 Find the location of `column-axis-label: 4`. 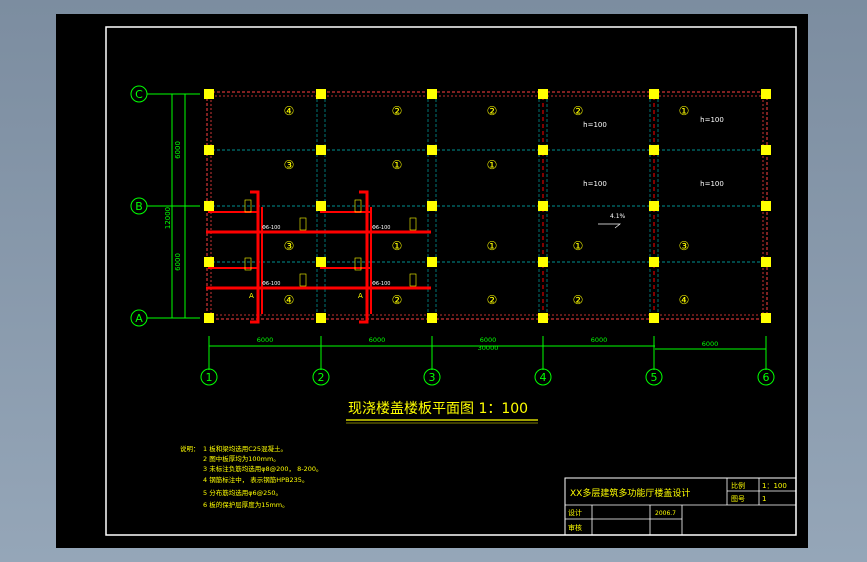

column-axis-label: 4 is located at coordinates (543, 377).